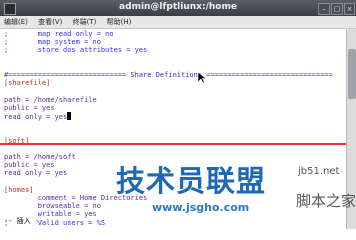 This screenshot has width=356, height=240. Describe the element at coordinates (326, 201) in the screenshot. I see `watermark-site-name: 脚本之家` at that location.